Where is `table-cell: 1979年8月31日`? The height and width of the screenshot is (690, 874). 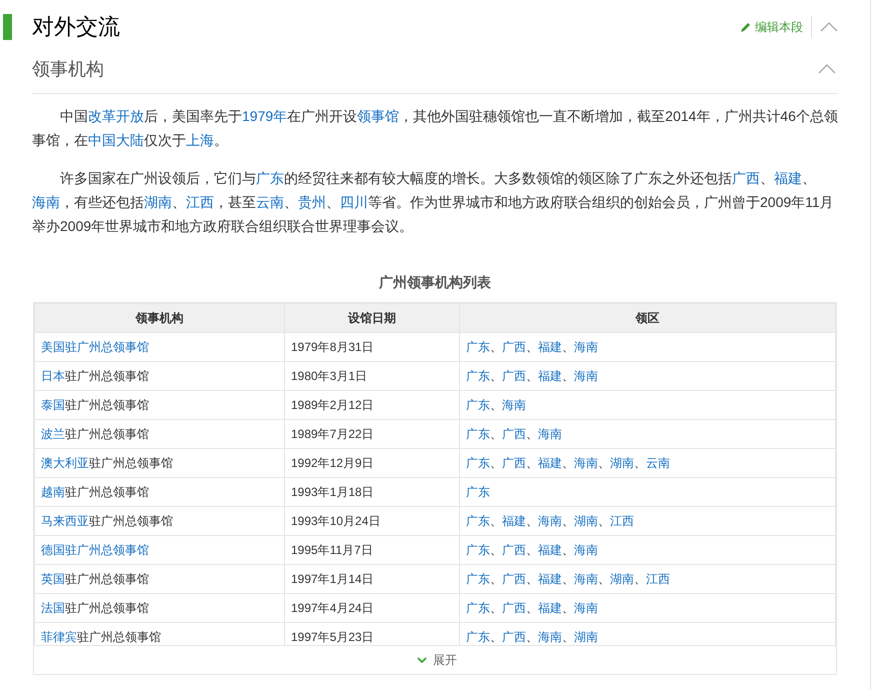
table-cell: 1979年8月31日 is located at coordinates (372, 347).